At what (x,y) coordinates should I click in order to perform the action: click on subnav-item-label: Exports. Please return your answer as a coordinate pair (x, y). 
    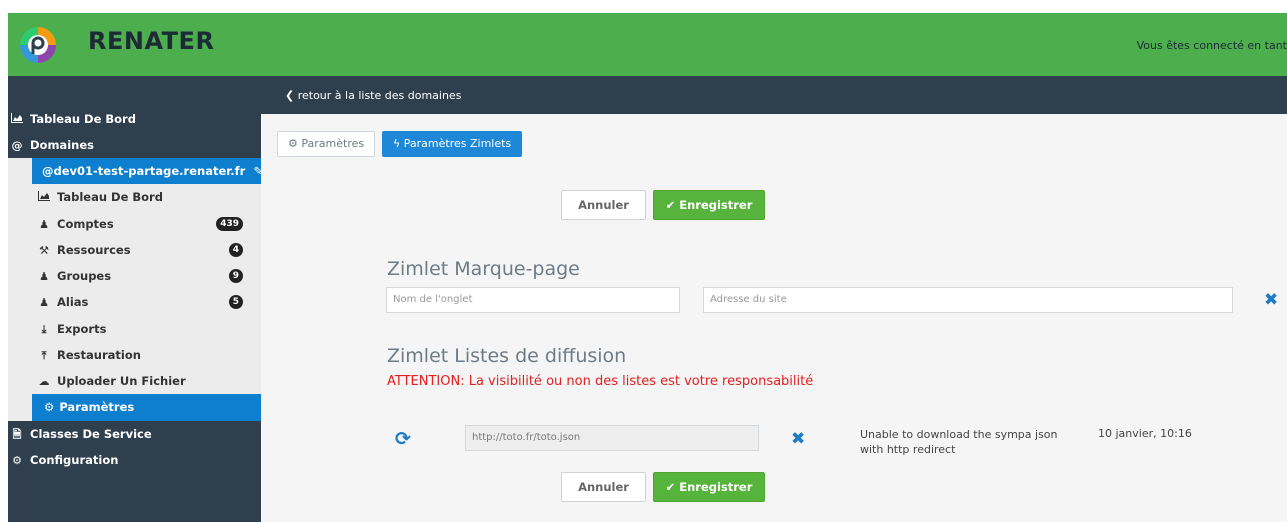
    Looking at the image, I should click on (82, 329).